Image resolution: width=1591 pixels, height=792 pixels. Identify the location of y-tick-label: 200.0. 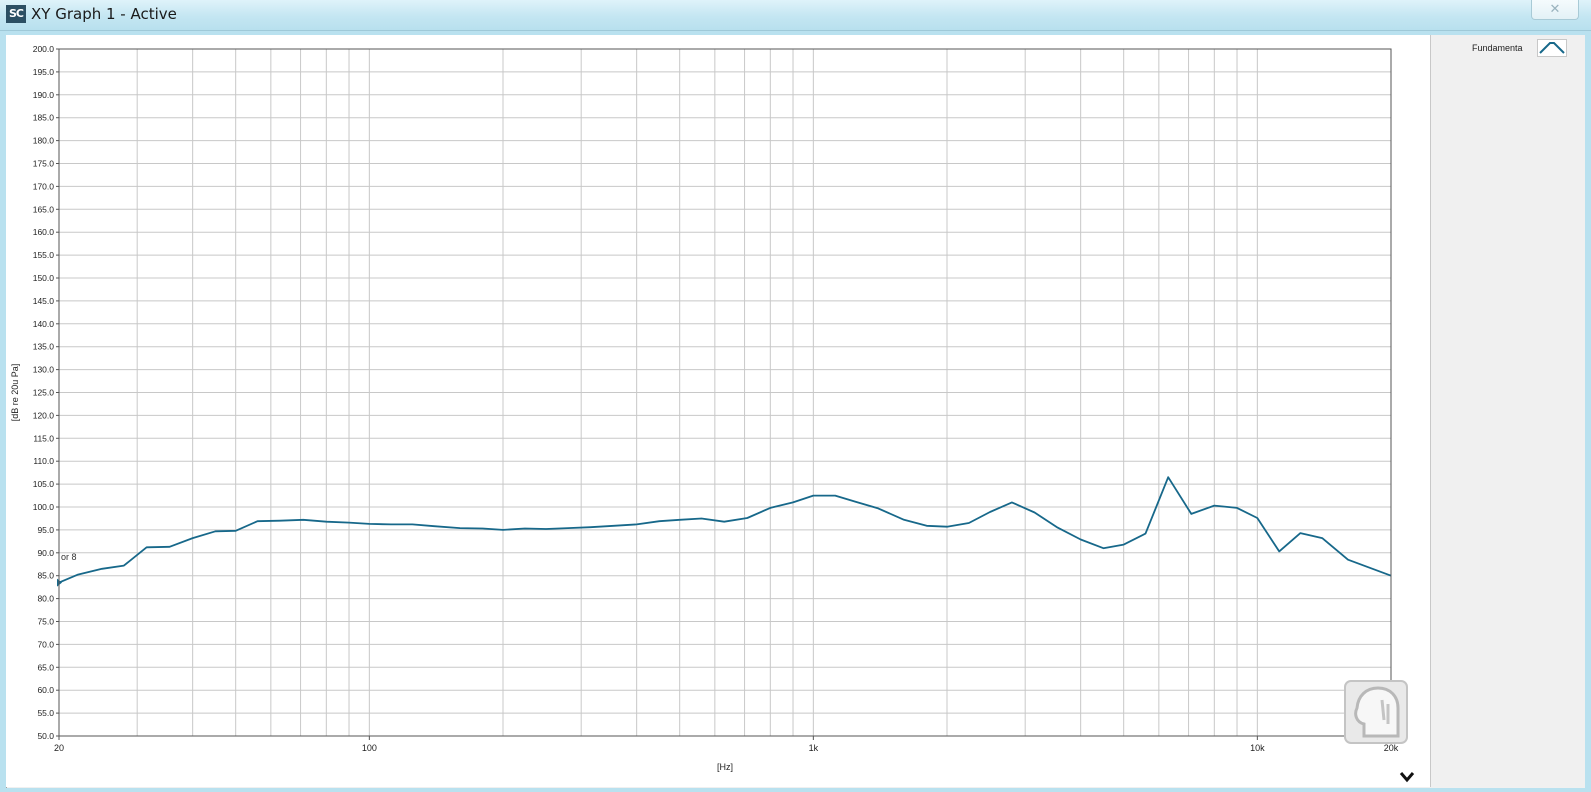
(44, 49).